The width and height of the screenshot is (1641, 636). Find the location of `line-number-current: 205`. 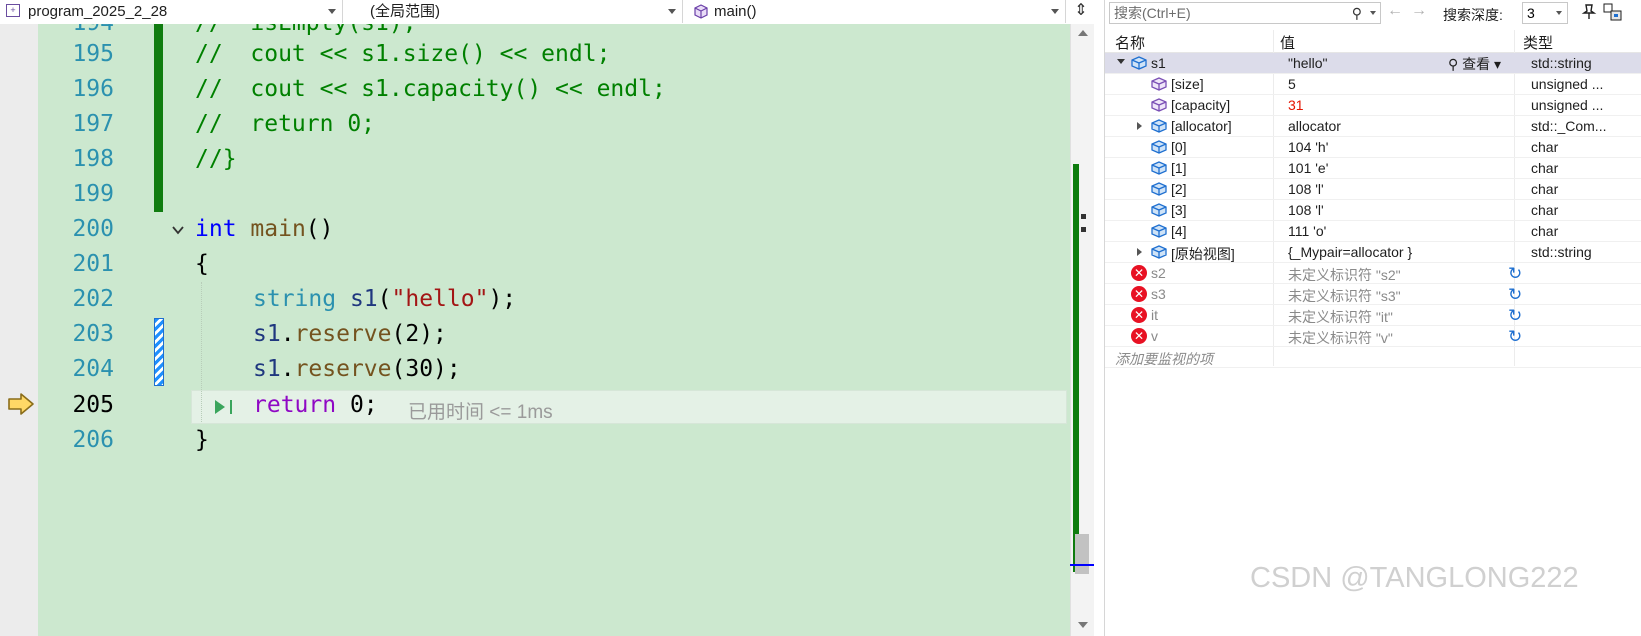

line-number-current: 205 is located at coordinates (93, 405).